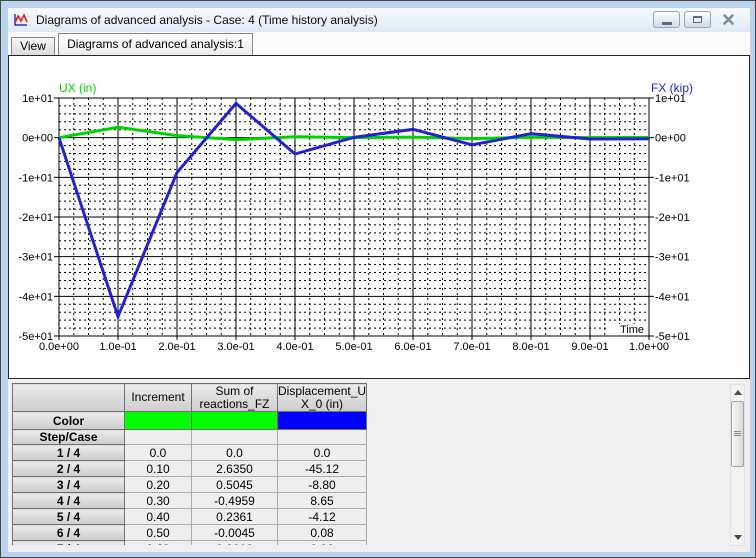 The height and width of the screenshot is (558, 756). What do you see at coordinates (666, 19) in the screenshot?
I see `minimize-button` at bounding box center [666, 19].